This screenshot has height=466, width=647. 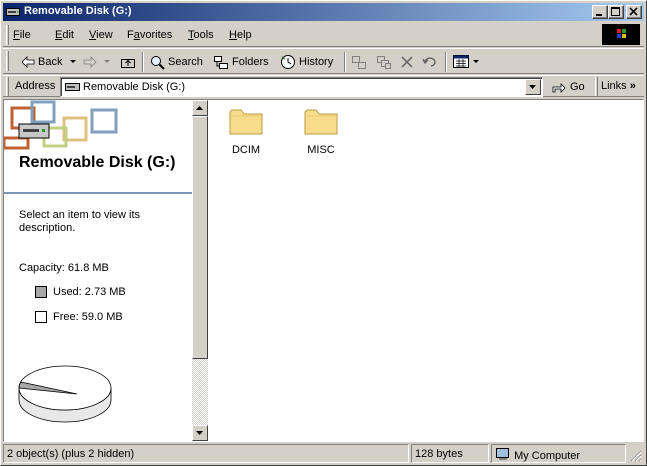 I want to click on search-icon, so click(x=158, y=62).